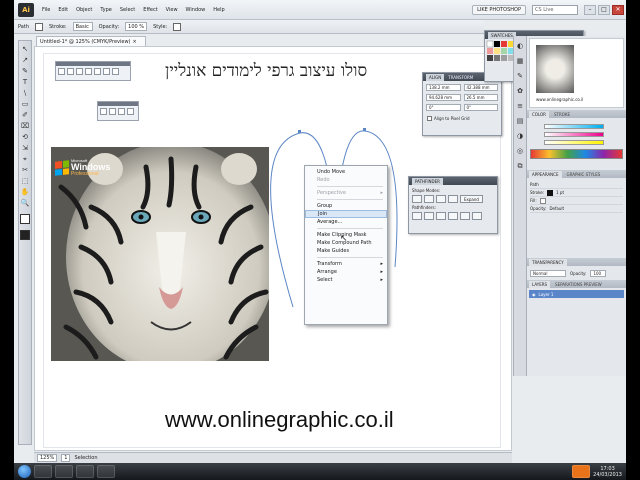 This screenshot has height=480, width=640. I want to click on eraser-tool-icon: ⌧, so click(25, 126).